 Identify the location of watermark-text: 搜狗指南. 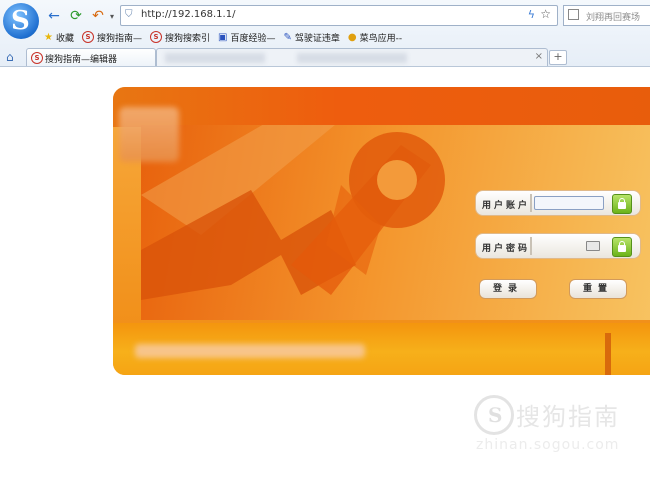
(568, 417).